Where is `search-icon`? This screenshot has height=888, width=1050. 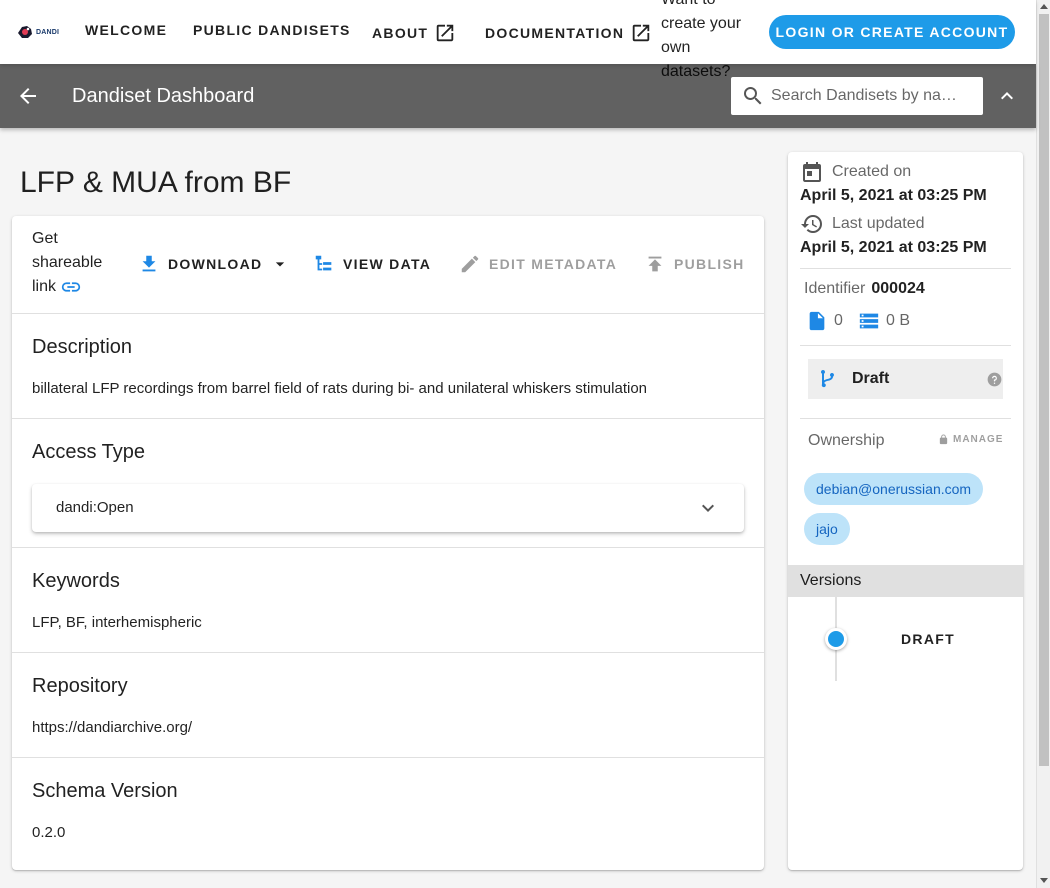 search-icon is located at coordinates (753, 96).